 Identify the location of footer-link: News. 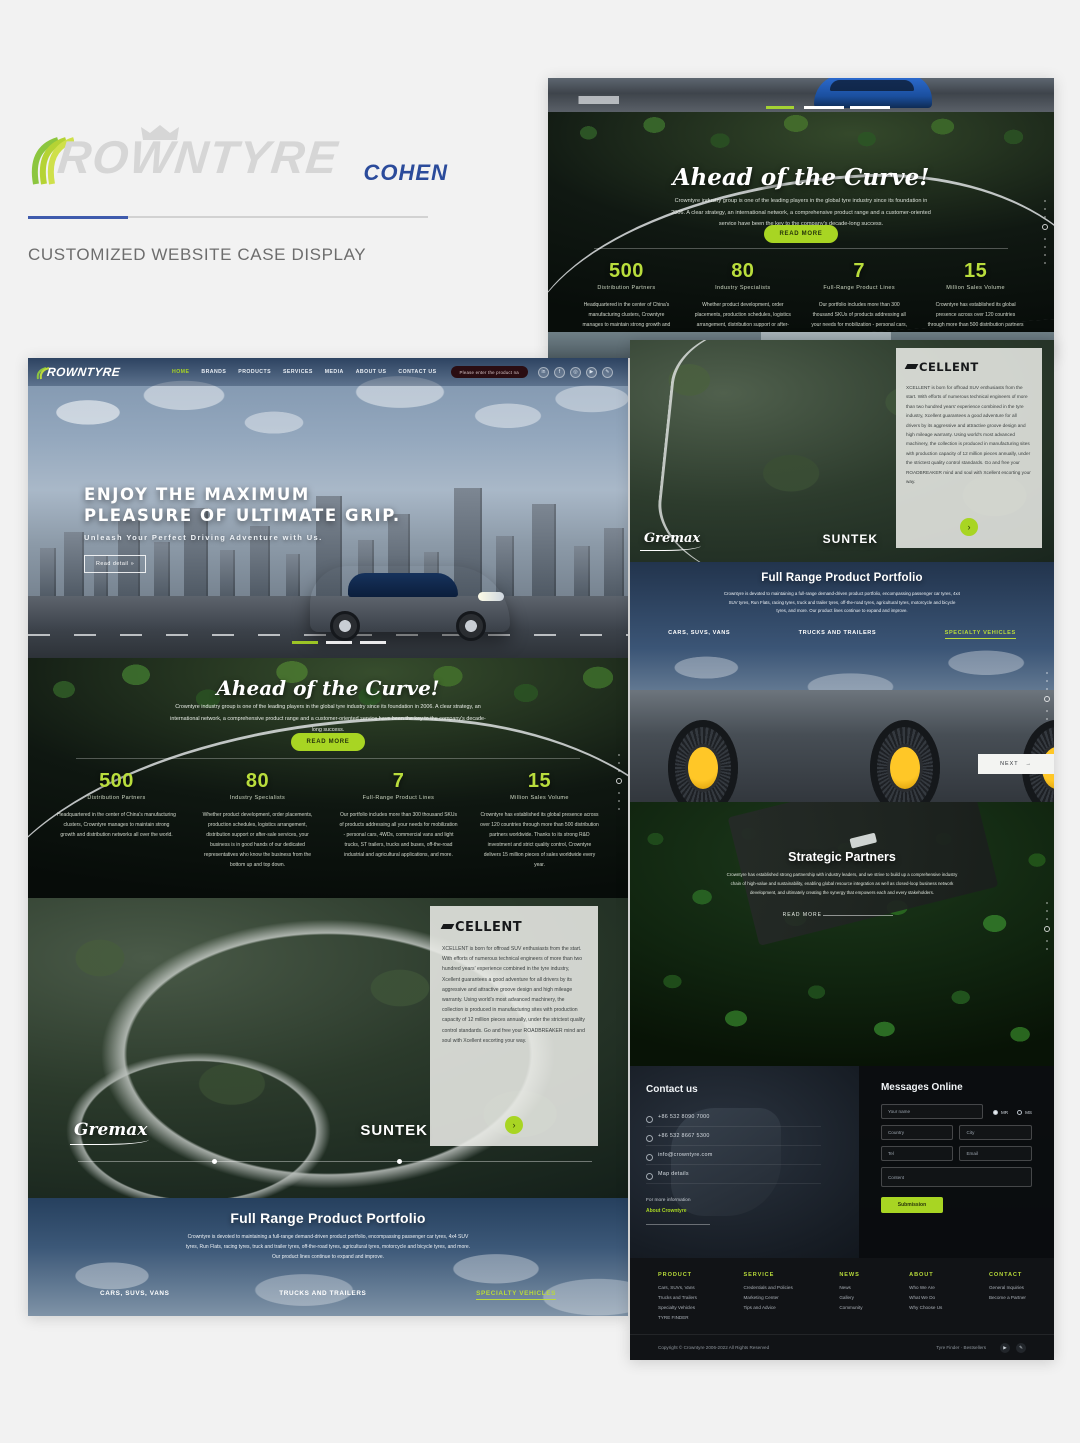
(850, 1287).